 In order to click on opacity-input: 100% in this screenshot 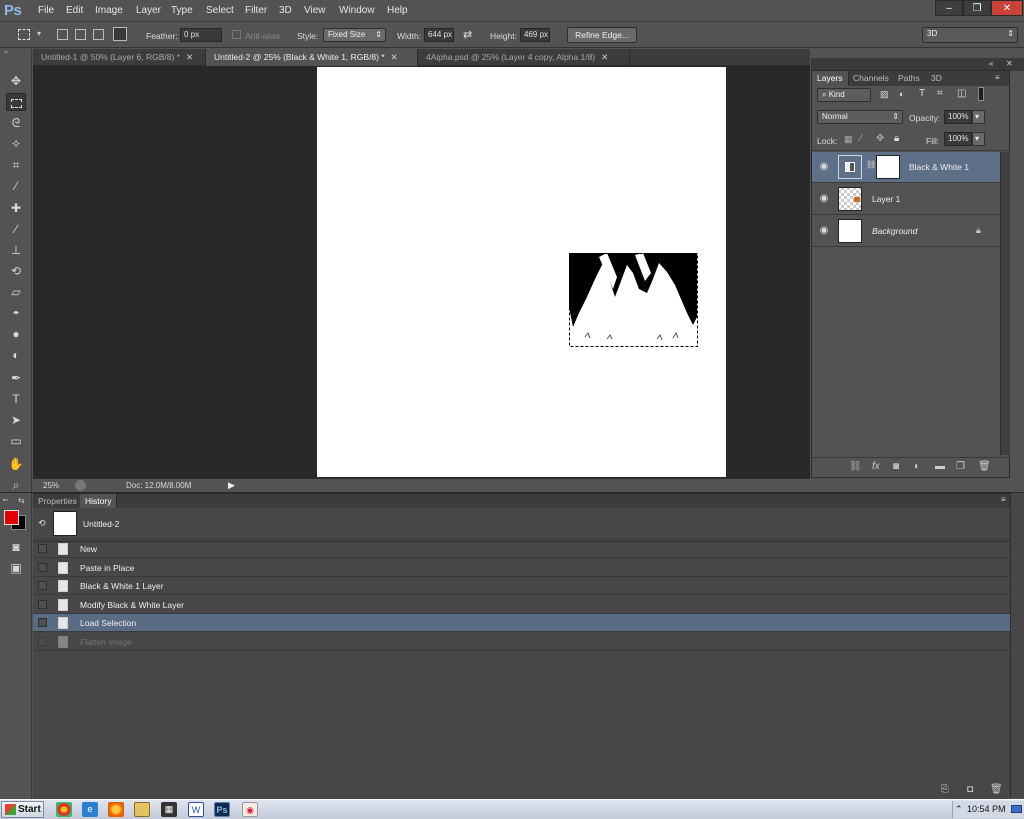, I will do `click(958, 117)`.